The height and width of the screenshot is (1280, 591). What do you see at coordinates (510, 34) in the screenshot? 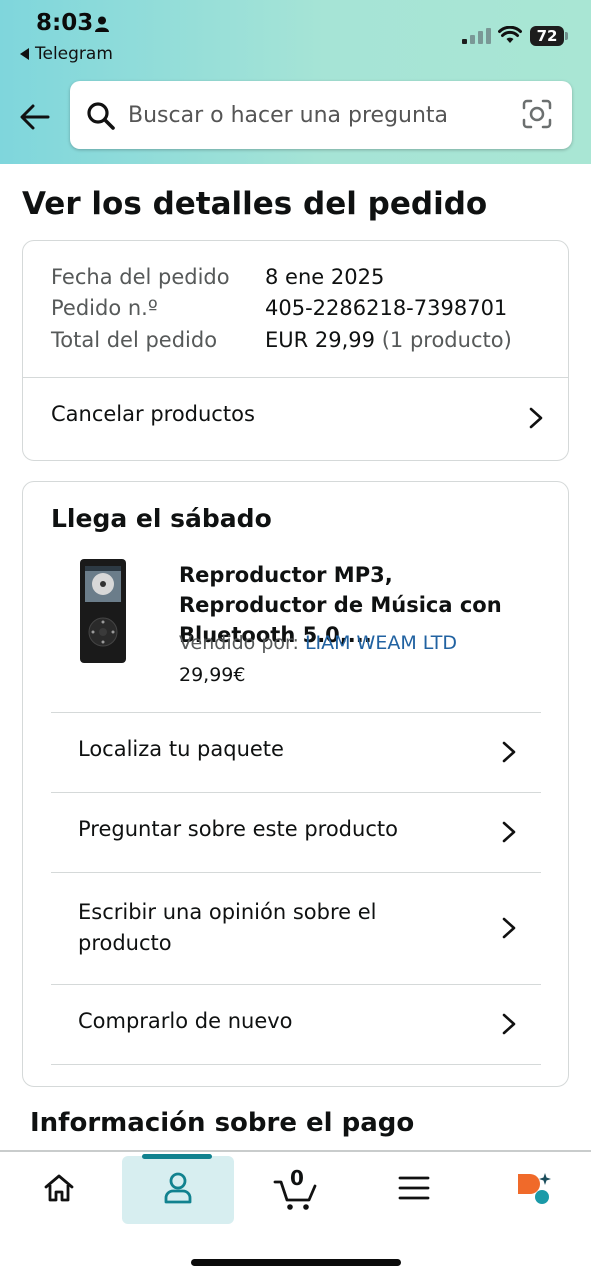
I see `wifi-icon` at bounding box center [510, 34].